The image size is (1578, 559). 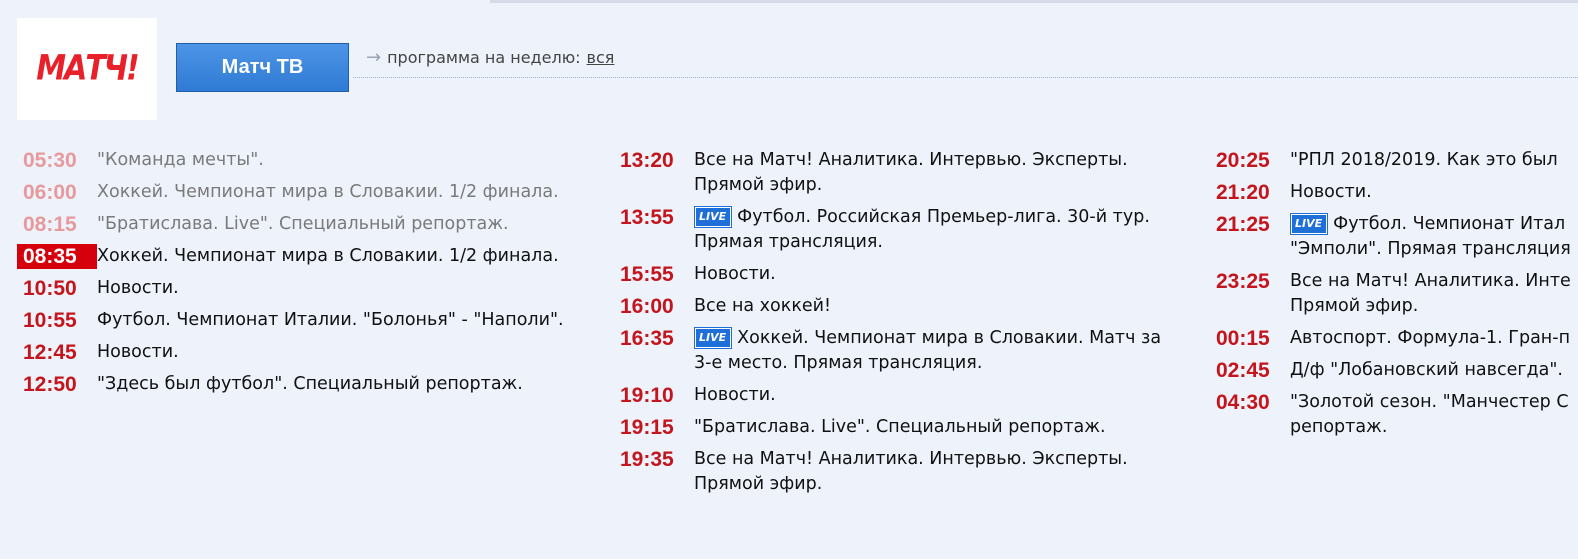 I want to click on program-time: 00:15, so click(x=1243, y=338).